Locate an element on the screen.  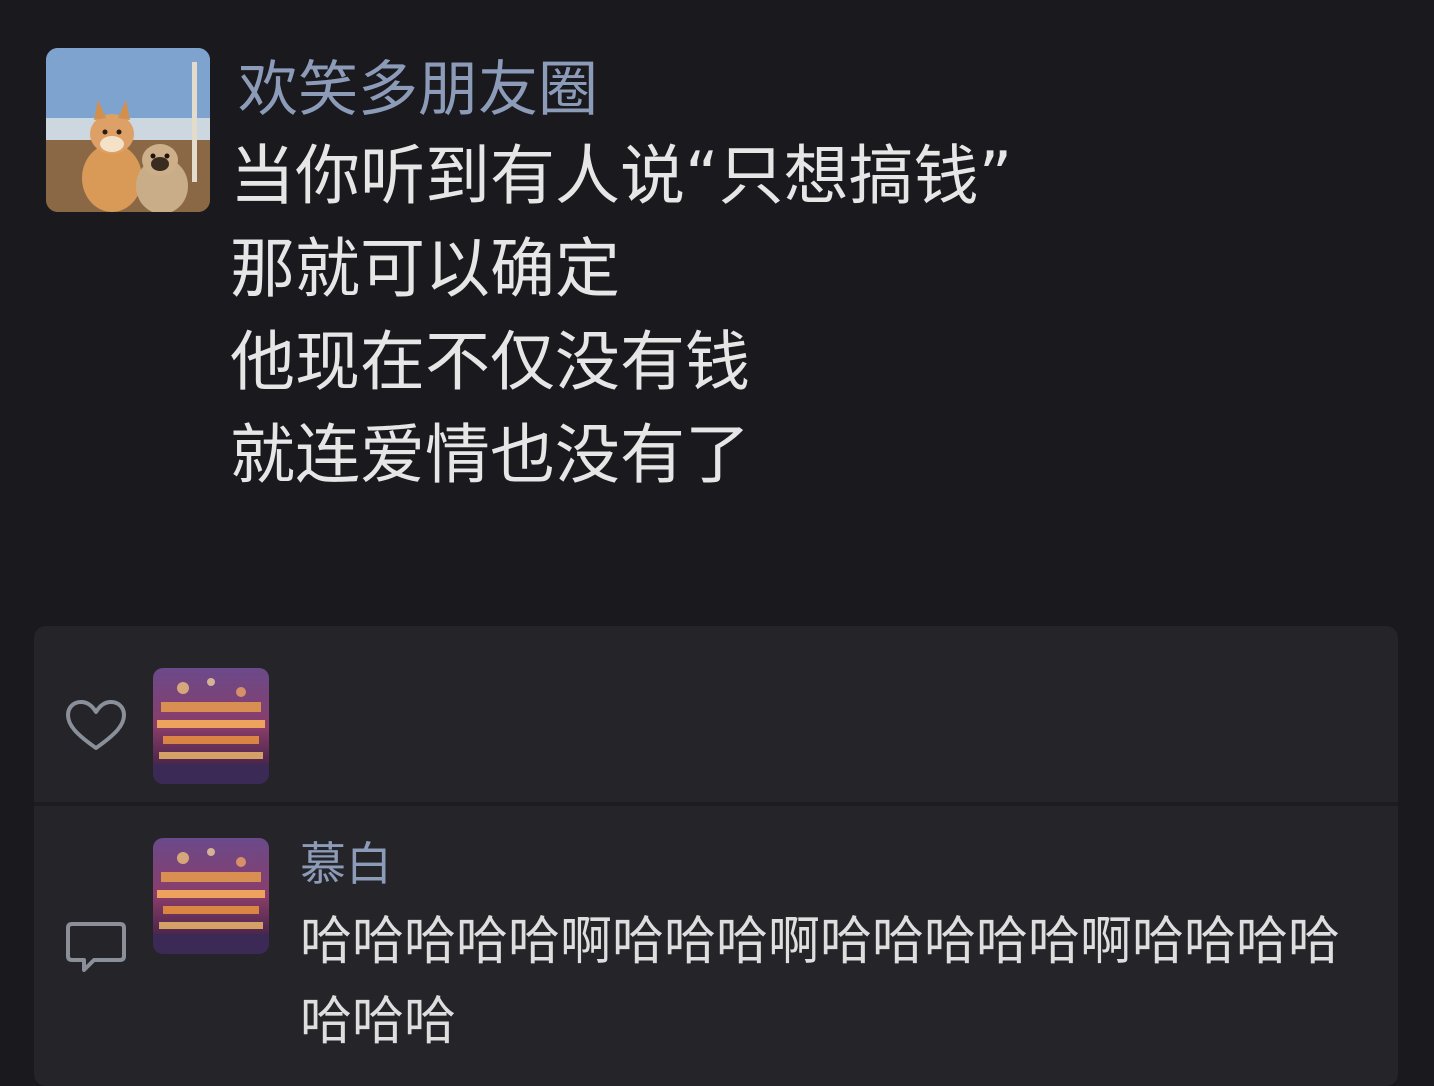
heart-outline-icon is located at coordinates (96, 725).